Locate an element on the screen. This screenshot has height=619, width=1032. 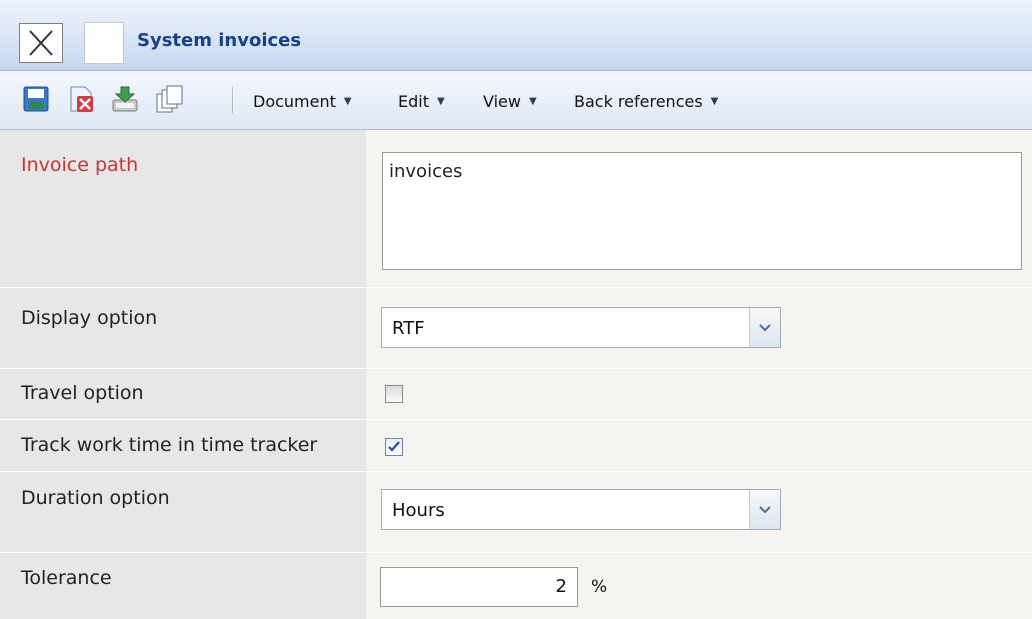
tolerance-label: Tolerance is located at coordinates (66, 578).